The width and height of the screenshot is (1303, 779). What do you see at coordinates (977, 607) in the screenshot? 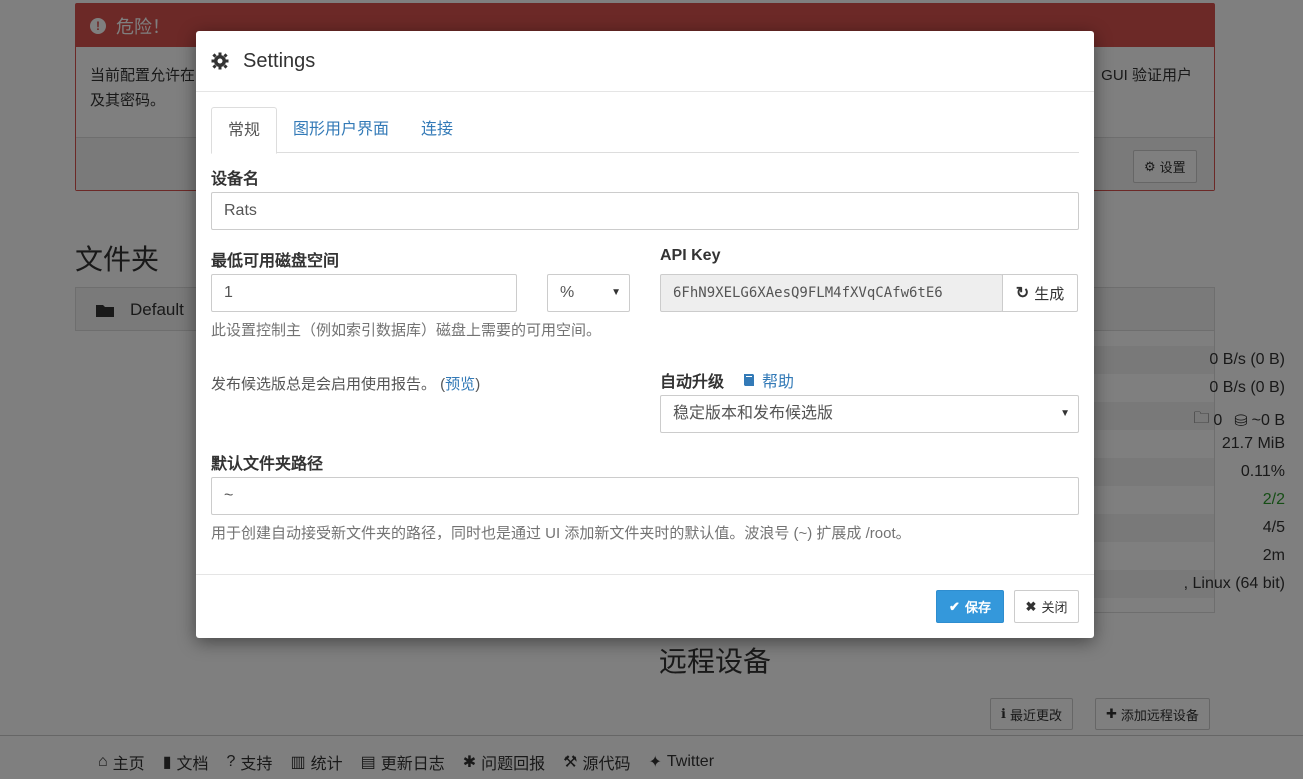
I see `save-button-label: 保存` at bounding box center [977, 607].